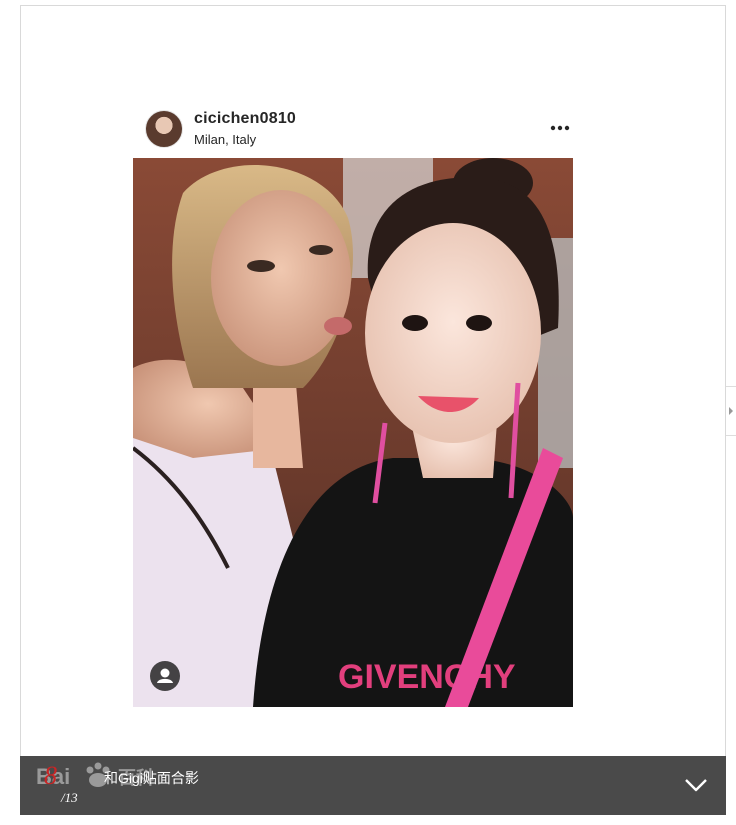 This screenshot has width=736, height=825. I want to click on more-horizontal-icon, so click(560, 128).